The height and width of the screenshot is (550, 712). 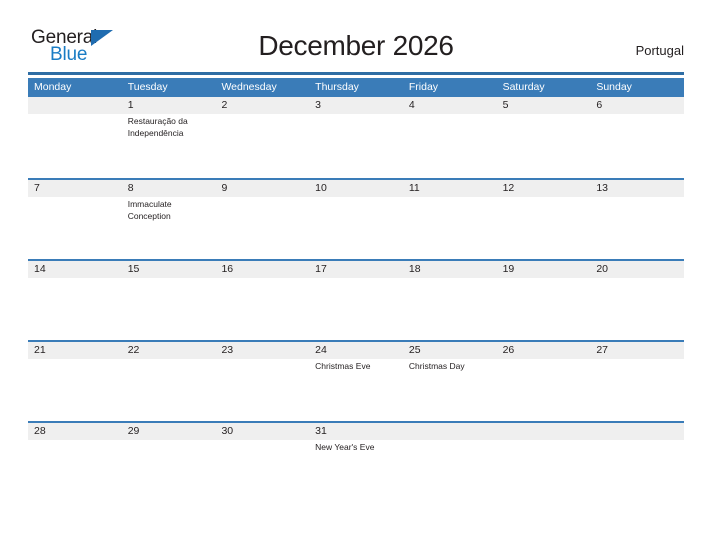 What do you see at coordinates (423, 87) in the screenshot?
I see `weekday-header-friday: Friday` at bounding box center [423, 87].